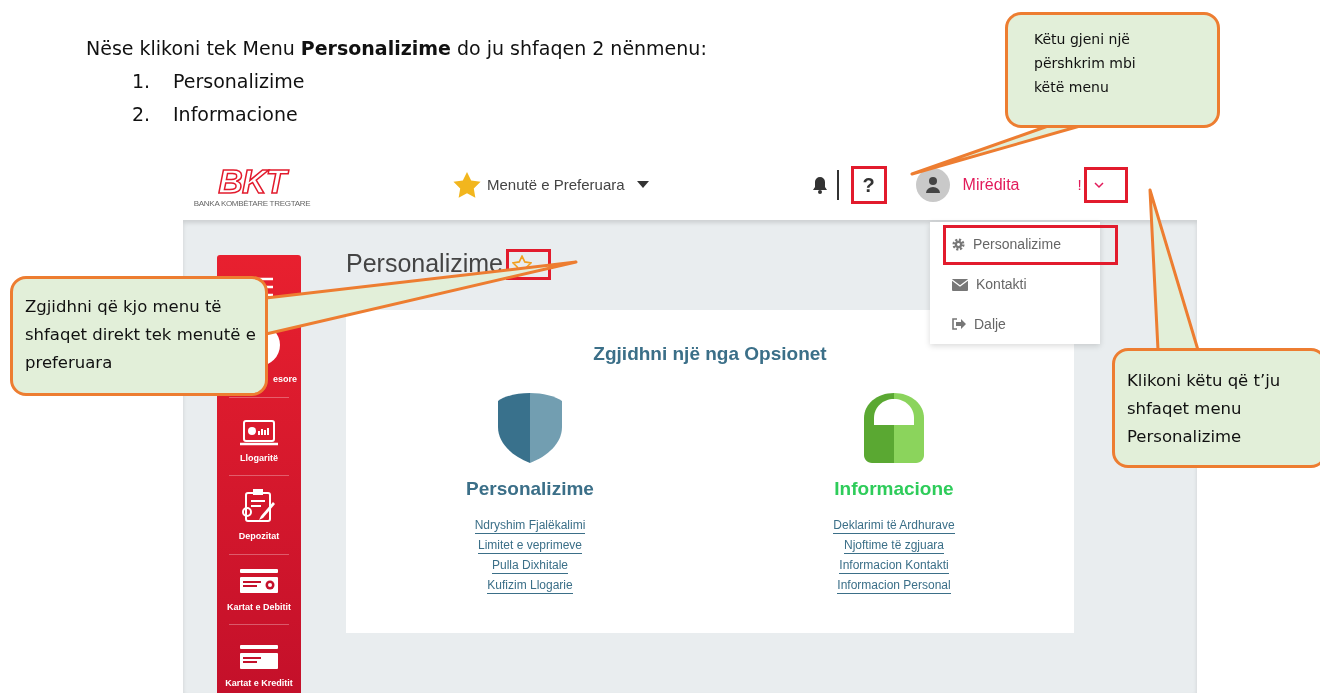 This screenshot has height=693, width=1320. Describe the element at coordinates (252, 203) in the screenshot. I see `logo-subtitle: BANKA KOMBËTARE TREGTARE` at that location.